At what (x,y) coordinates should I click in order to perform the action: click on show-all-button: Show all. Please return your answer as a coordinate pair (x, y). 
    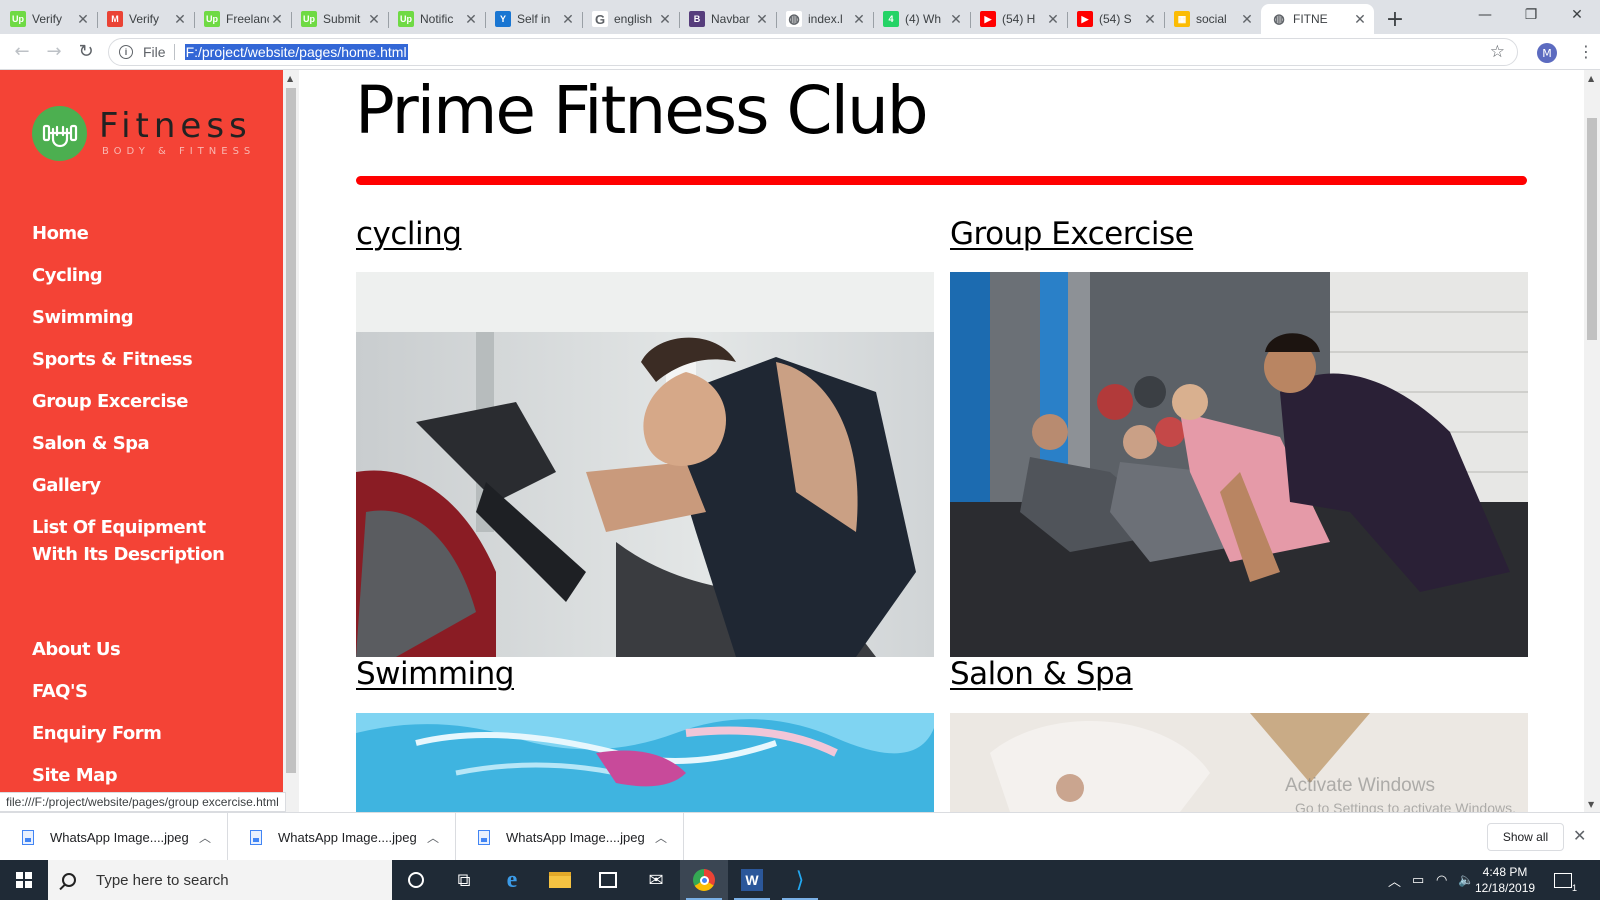
    Looking at the image, I should click on (1525, 837).